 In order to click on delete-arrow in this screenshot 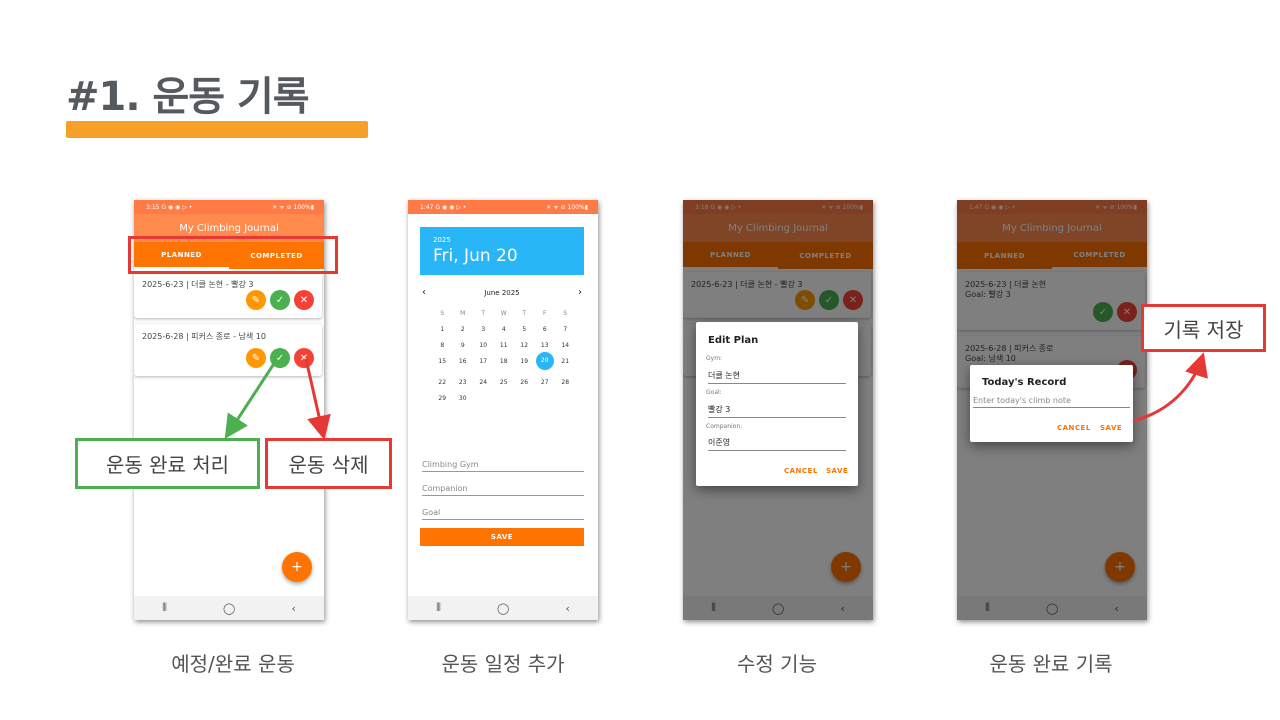, I will do `click(317, 399)`.